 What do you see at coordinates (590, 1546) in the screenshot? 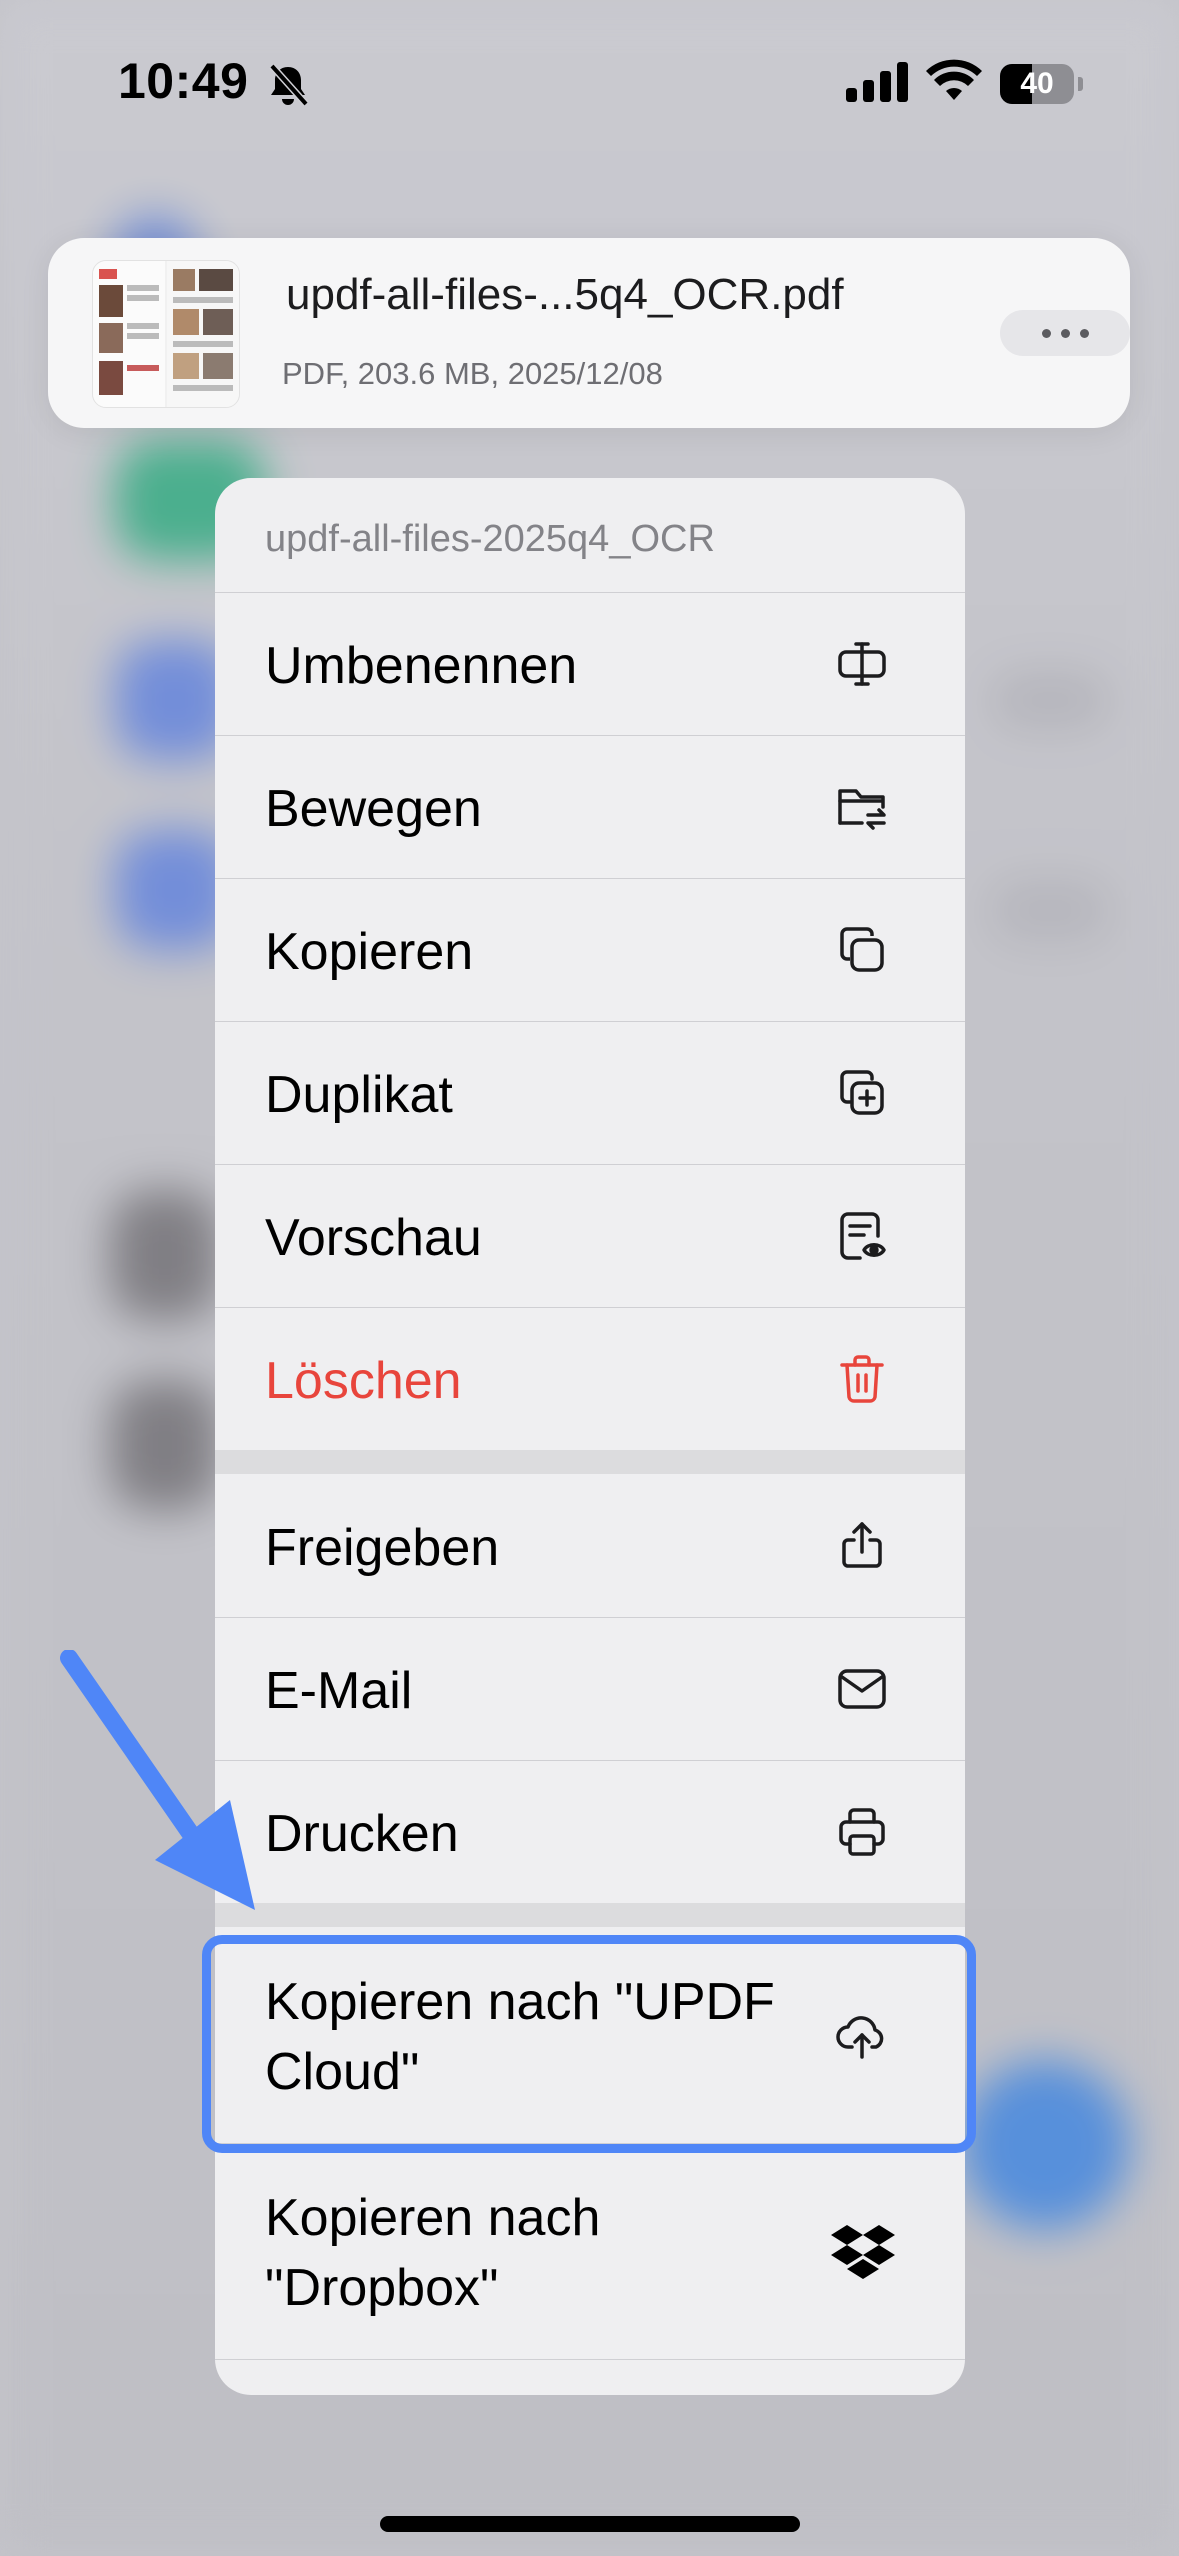
I see `menu-item-share: Freigeben` at bounding box center [590, 1546].